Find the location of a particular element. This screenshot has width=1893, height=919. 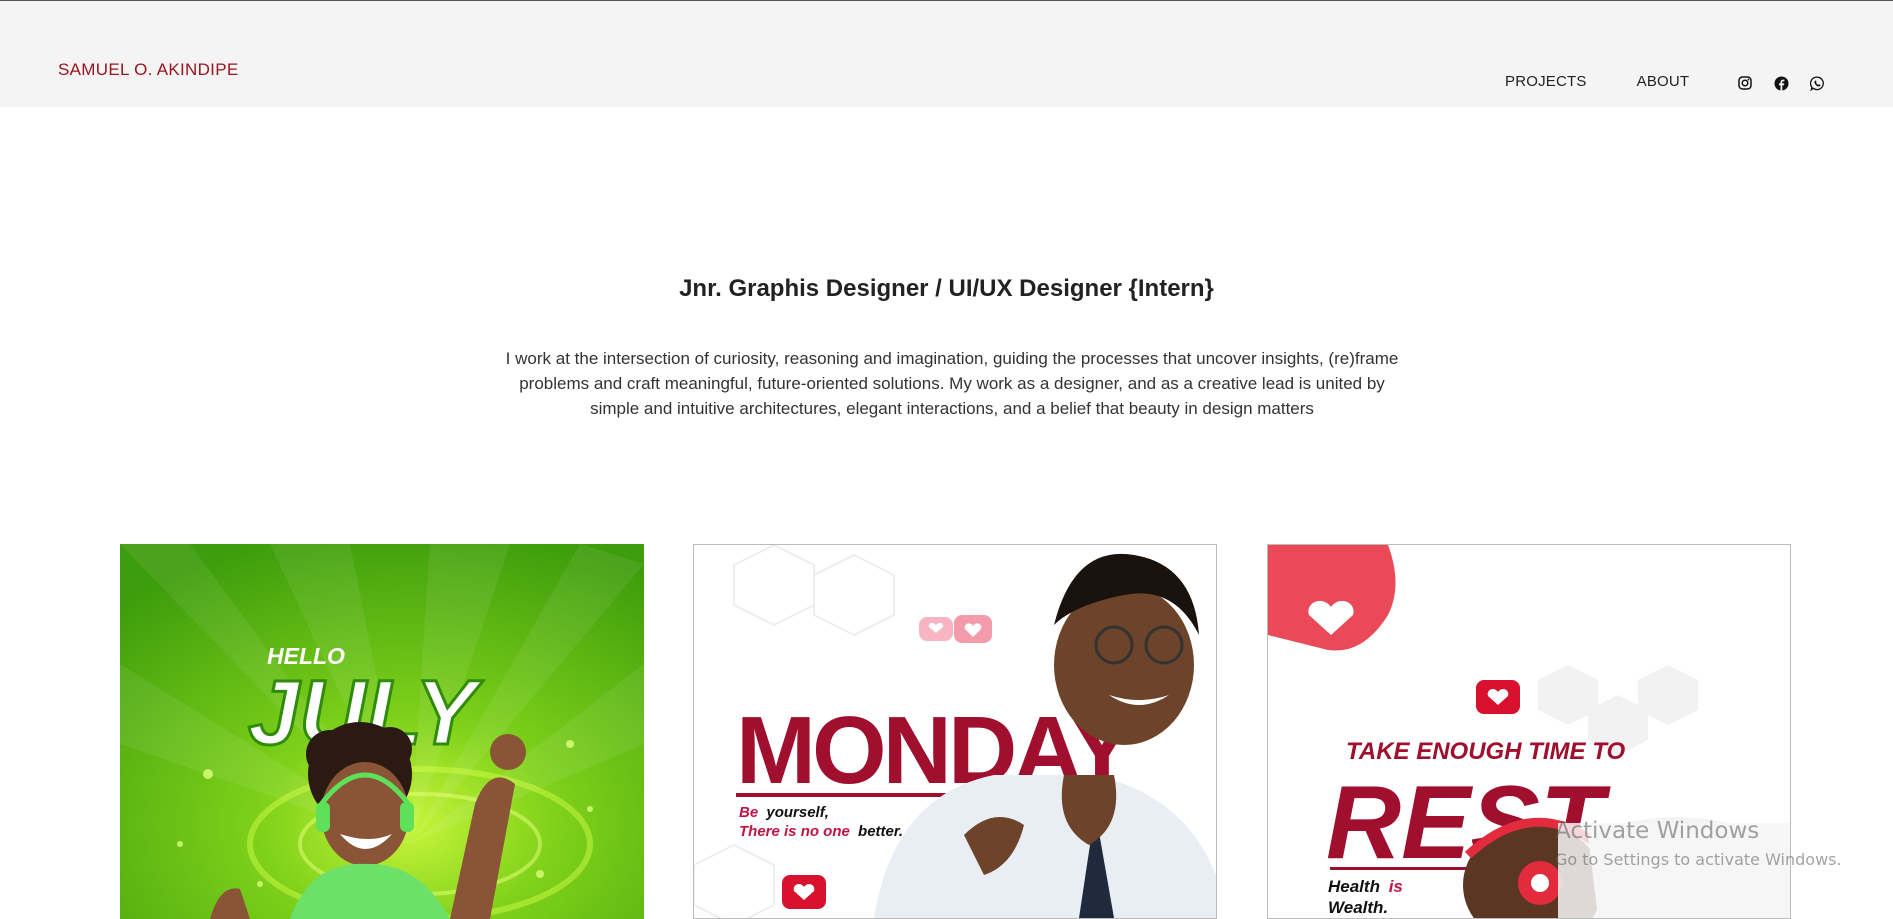

card3-line1: TAKE ENOUGH TIME TO is located at coordinates (1485, 751).